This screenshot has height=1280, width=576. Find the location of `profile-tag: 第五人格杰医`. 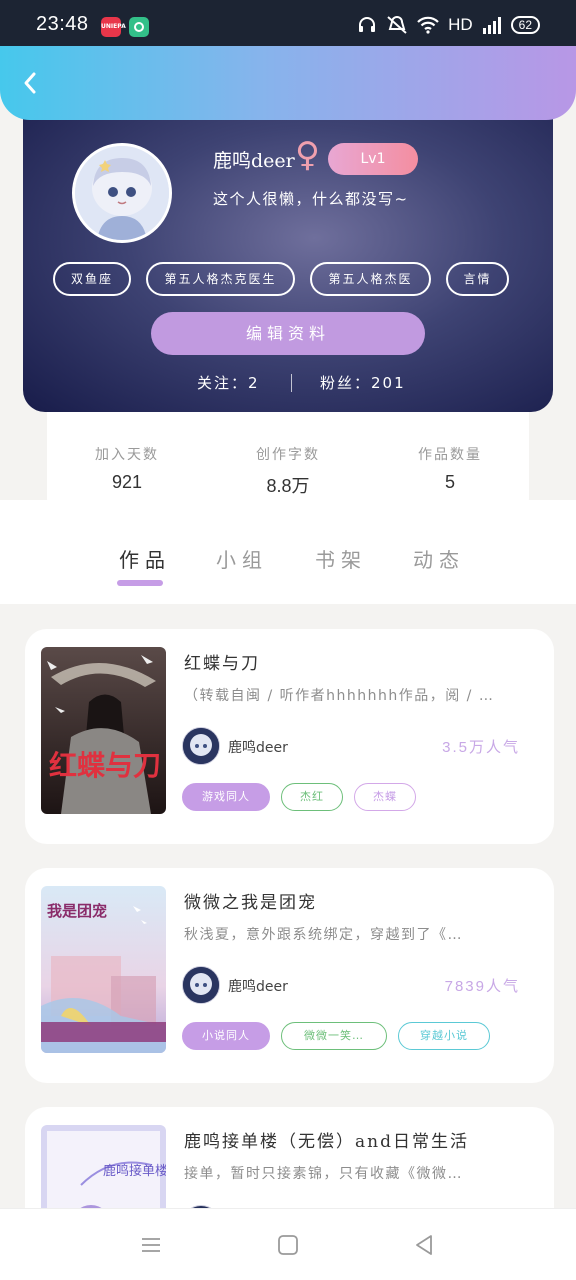

profile-tag: 第五人格杰医 is located at coordinates (370, 279).